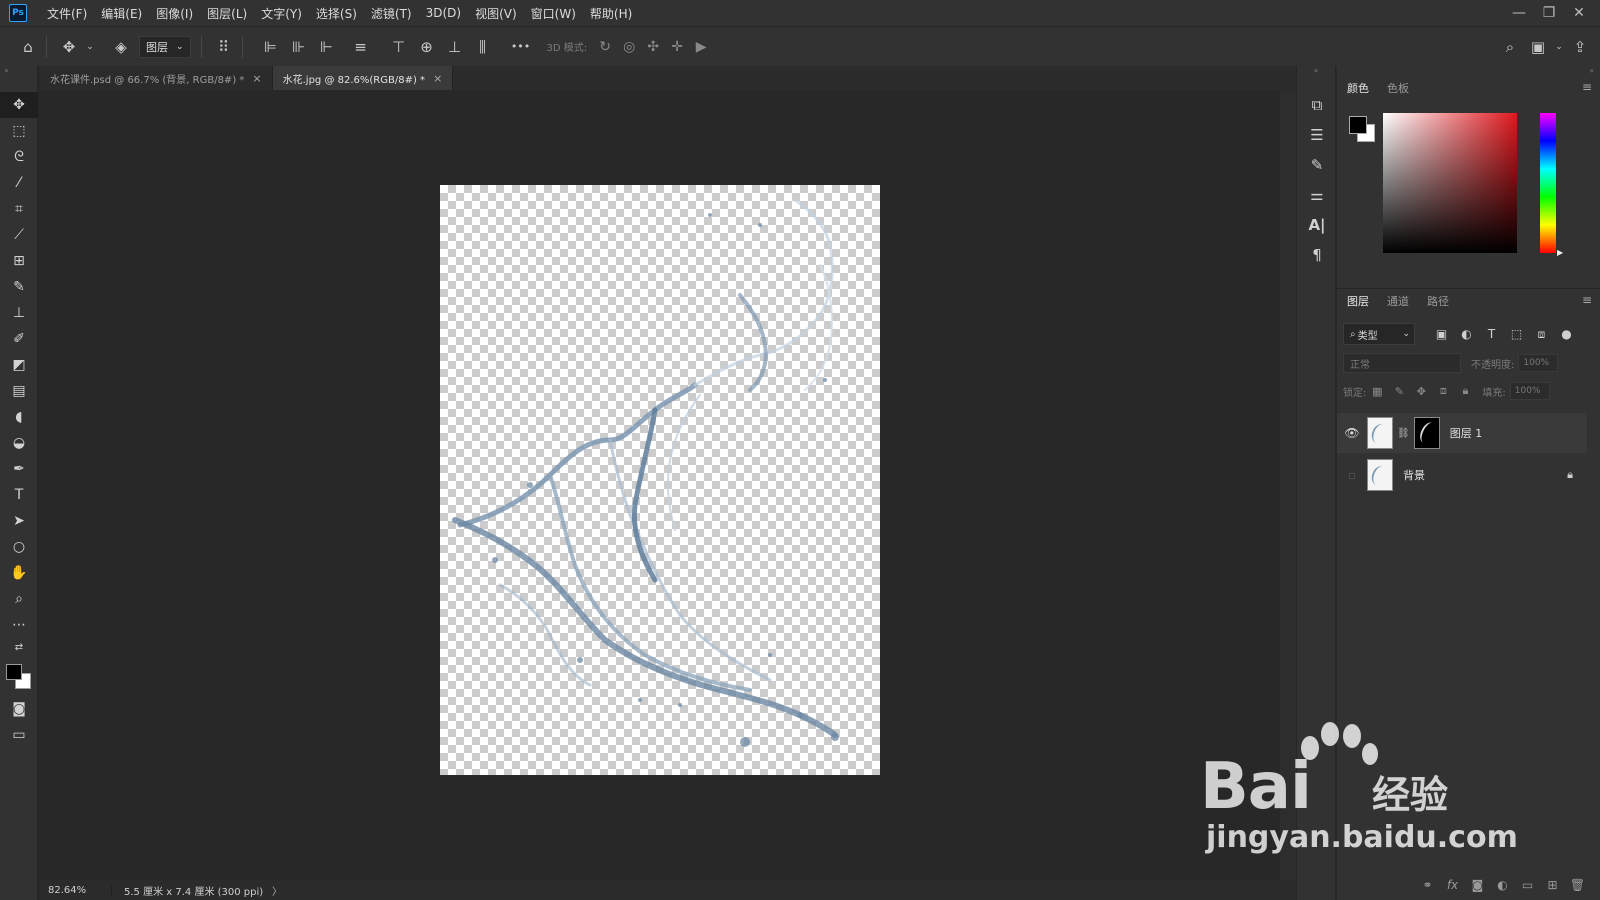 The width and height of the screenshot is (1600, 900). I want to click on auto-select-layers-icon: ◈, so click(121, 47).